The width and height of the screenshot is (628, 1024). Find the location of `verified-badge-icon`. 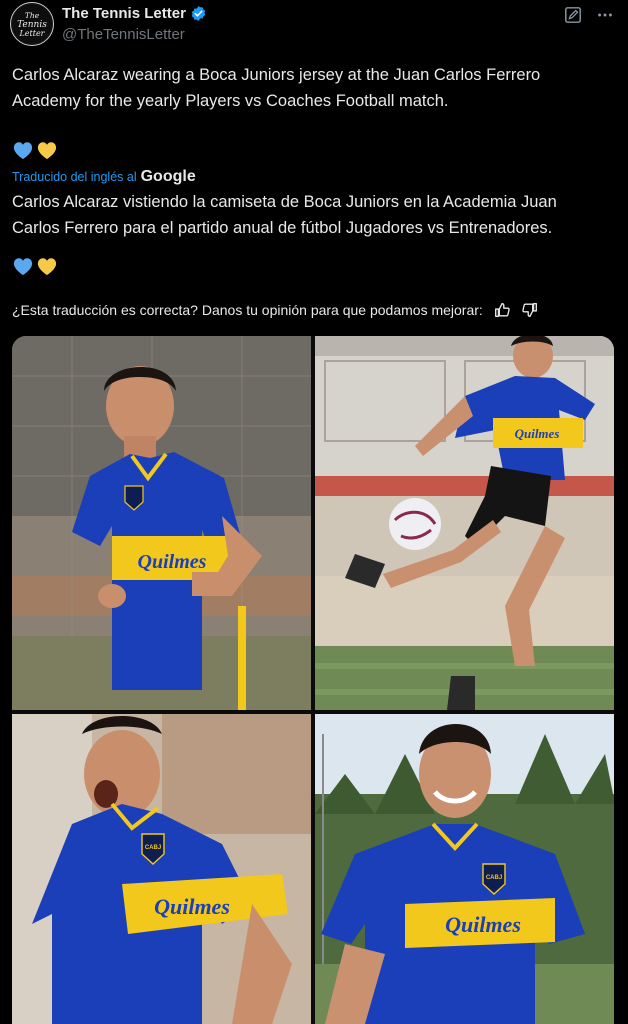

verified-badge-icon is located at coordinates (198, 13).